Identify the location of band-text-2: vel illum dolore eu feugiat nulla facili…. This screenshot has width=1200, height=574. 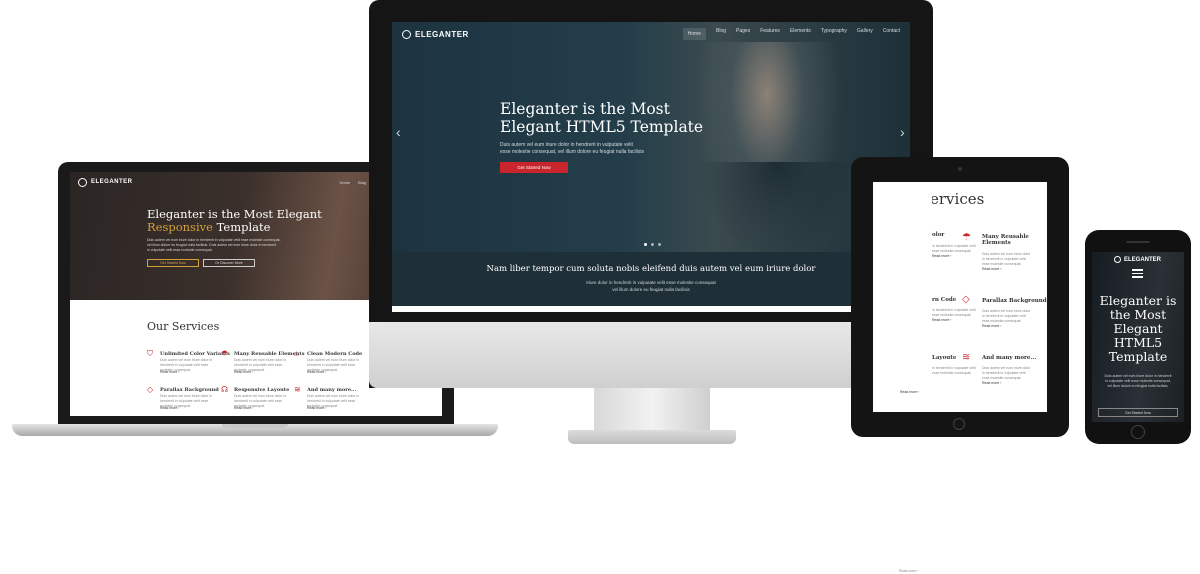
(651, 289).